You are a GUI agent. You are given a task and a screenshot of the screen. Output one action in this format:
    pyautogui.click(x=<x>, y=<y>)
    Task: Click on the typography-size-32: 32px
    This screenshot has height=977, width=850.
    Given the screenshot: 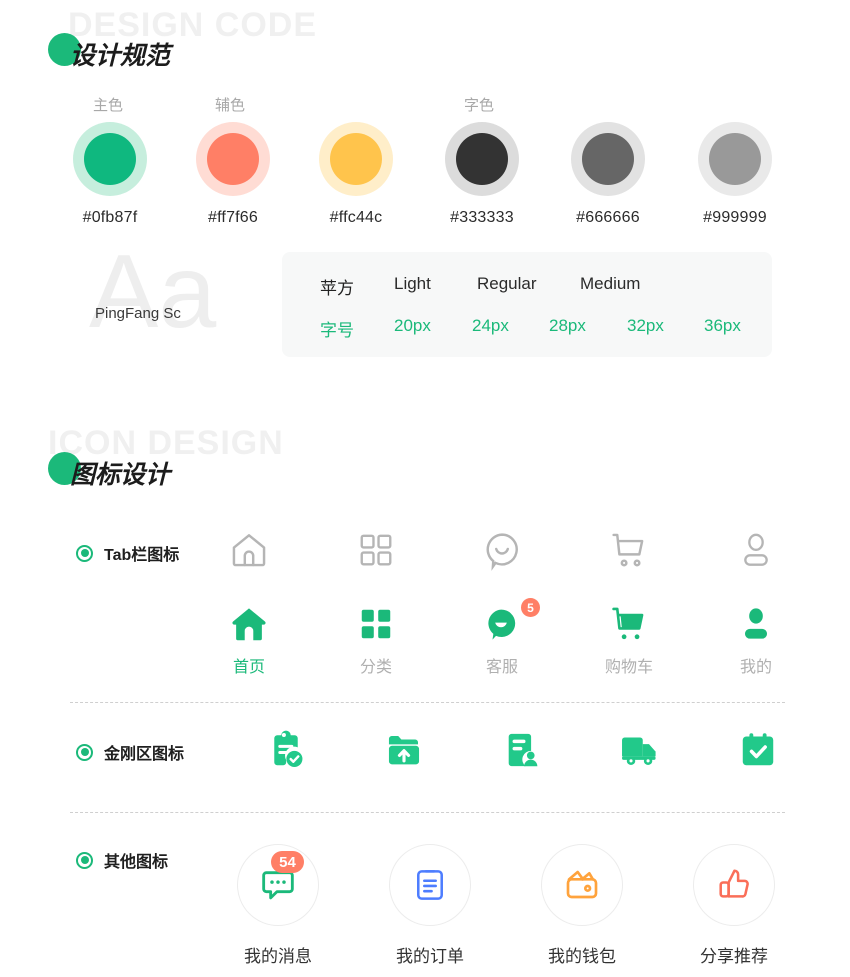 What is the action you would take?
    pyautogui.click(x=645, y=325)
    